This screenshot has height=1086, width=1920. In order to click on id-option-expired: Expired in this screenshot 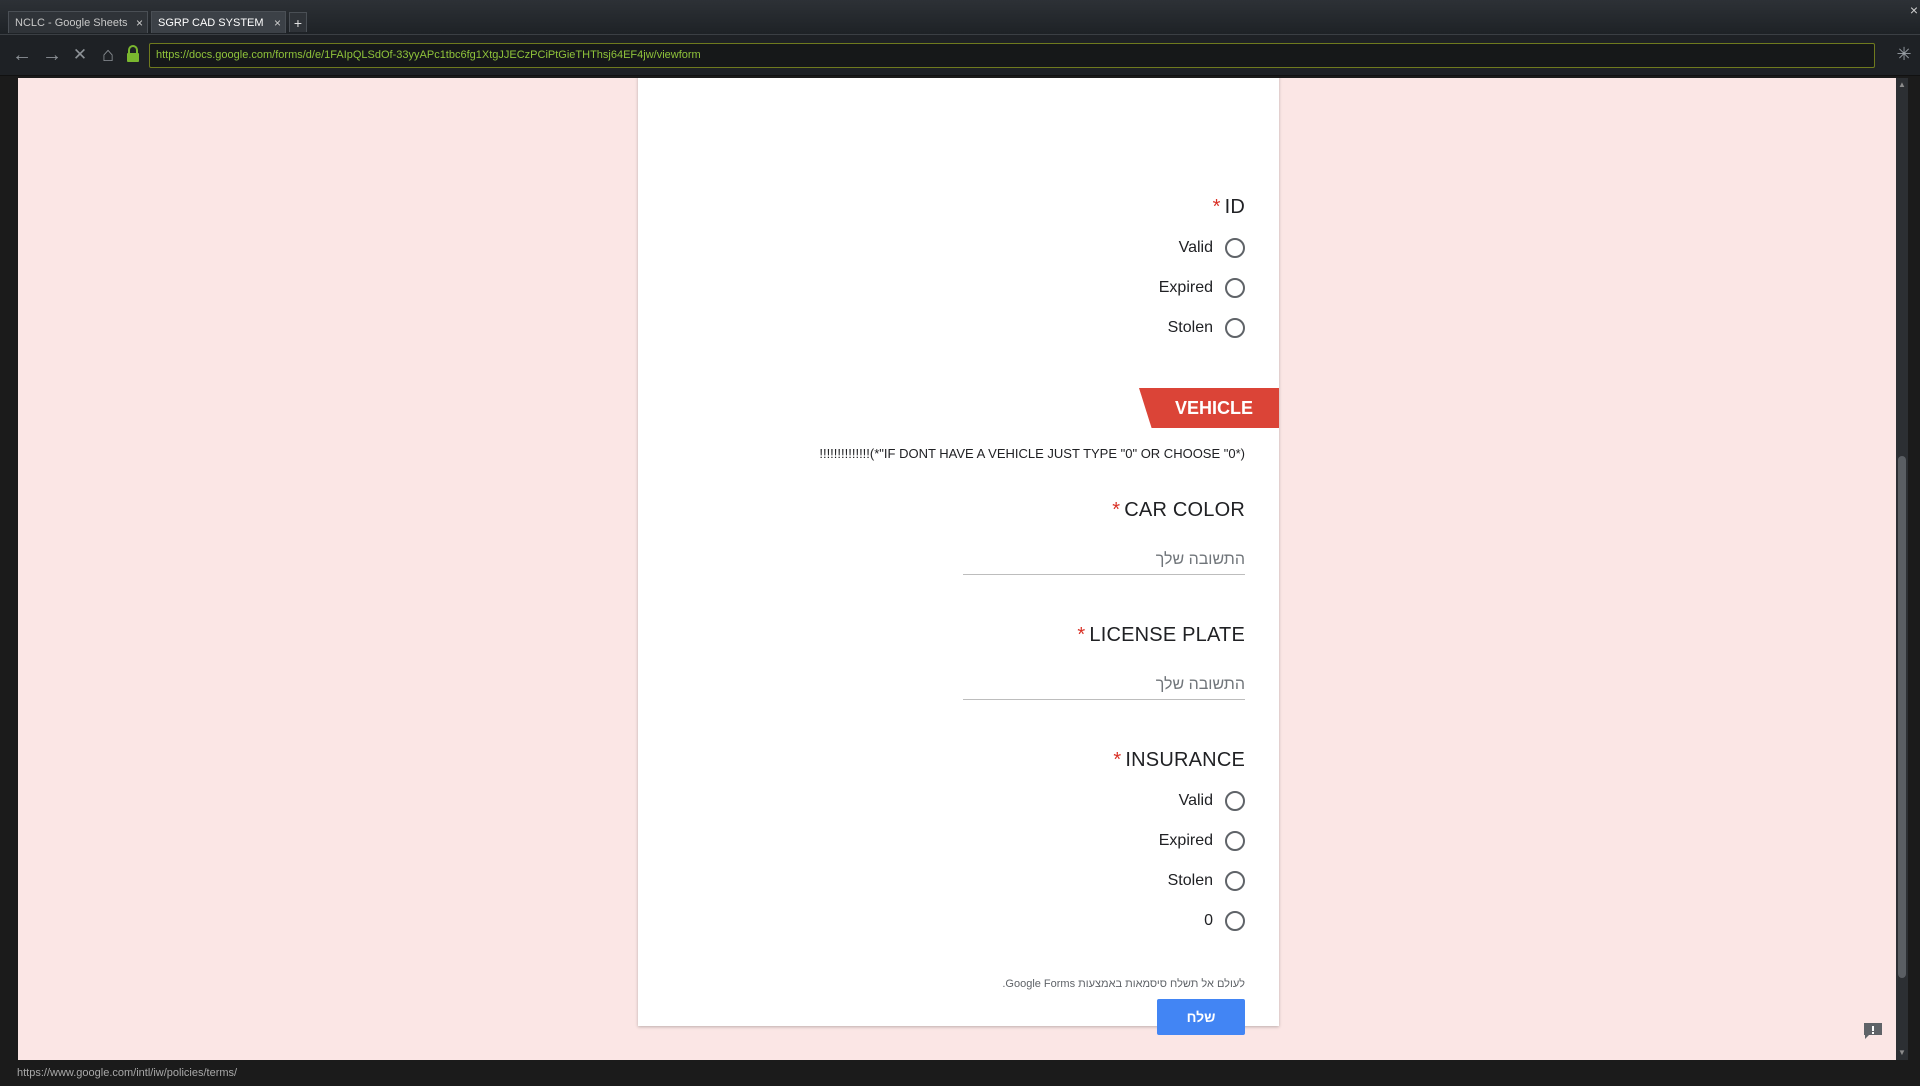, I will do `click(1202, 288)`.